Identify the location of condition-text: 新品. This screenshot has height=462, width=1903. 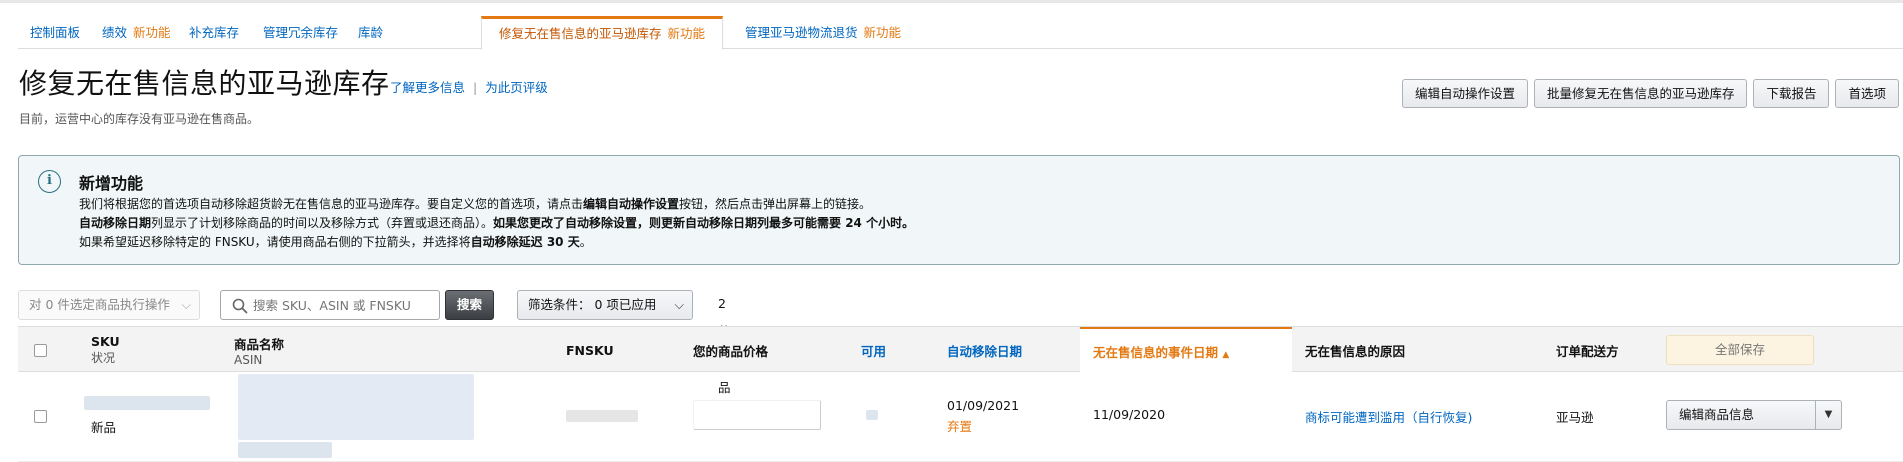
(104, 427).